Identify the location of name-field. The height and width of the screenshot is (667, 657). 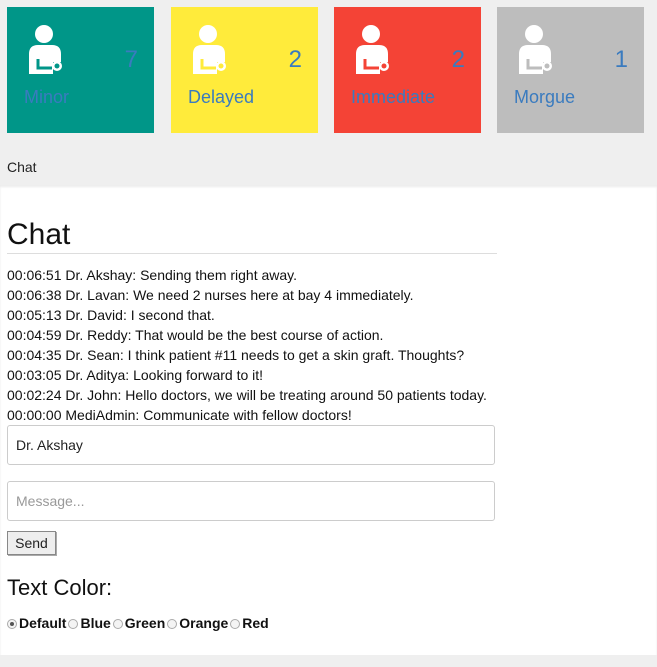
(251, 445).